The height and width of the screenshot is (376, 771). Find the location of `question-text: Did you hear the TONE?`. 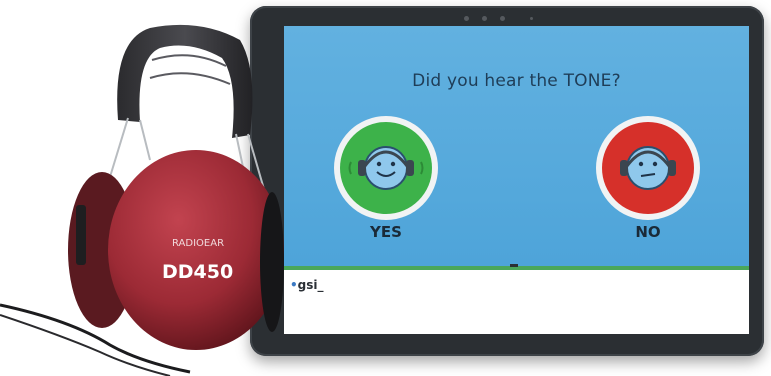

question-text: Did you hear the TONE? is located at coordinates (516, 81).